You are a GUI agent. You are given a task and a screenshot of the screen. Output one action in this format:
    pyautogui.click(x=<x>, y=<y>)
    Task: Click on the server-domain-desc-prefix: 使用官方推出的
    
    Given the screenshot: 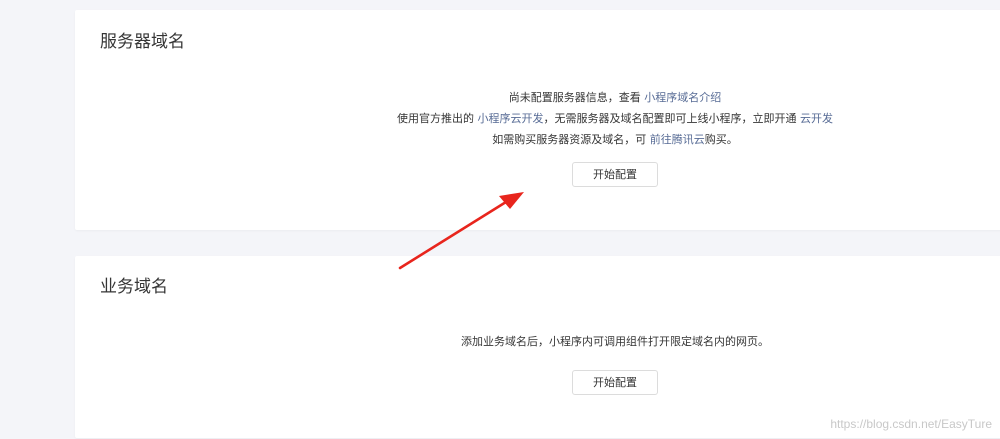 What is the action you would take?
    pyautogui.click(x=435, y=118)
    